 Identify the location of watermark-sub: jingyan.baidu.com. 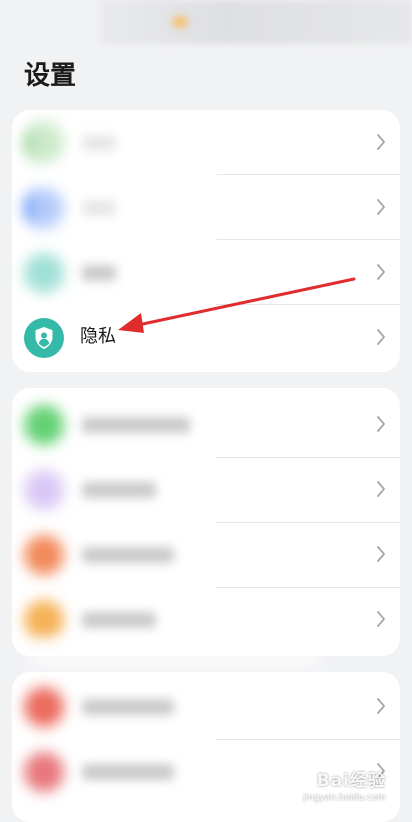
(344, 798).